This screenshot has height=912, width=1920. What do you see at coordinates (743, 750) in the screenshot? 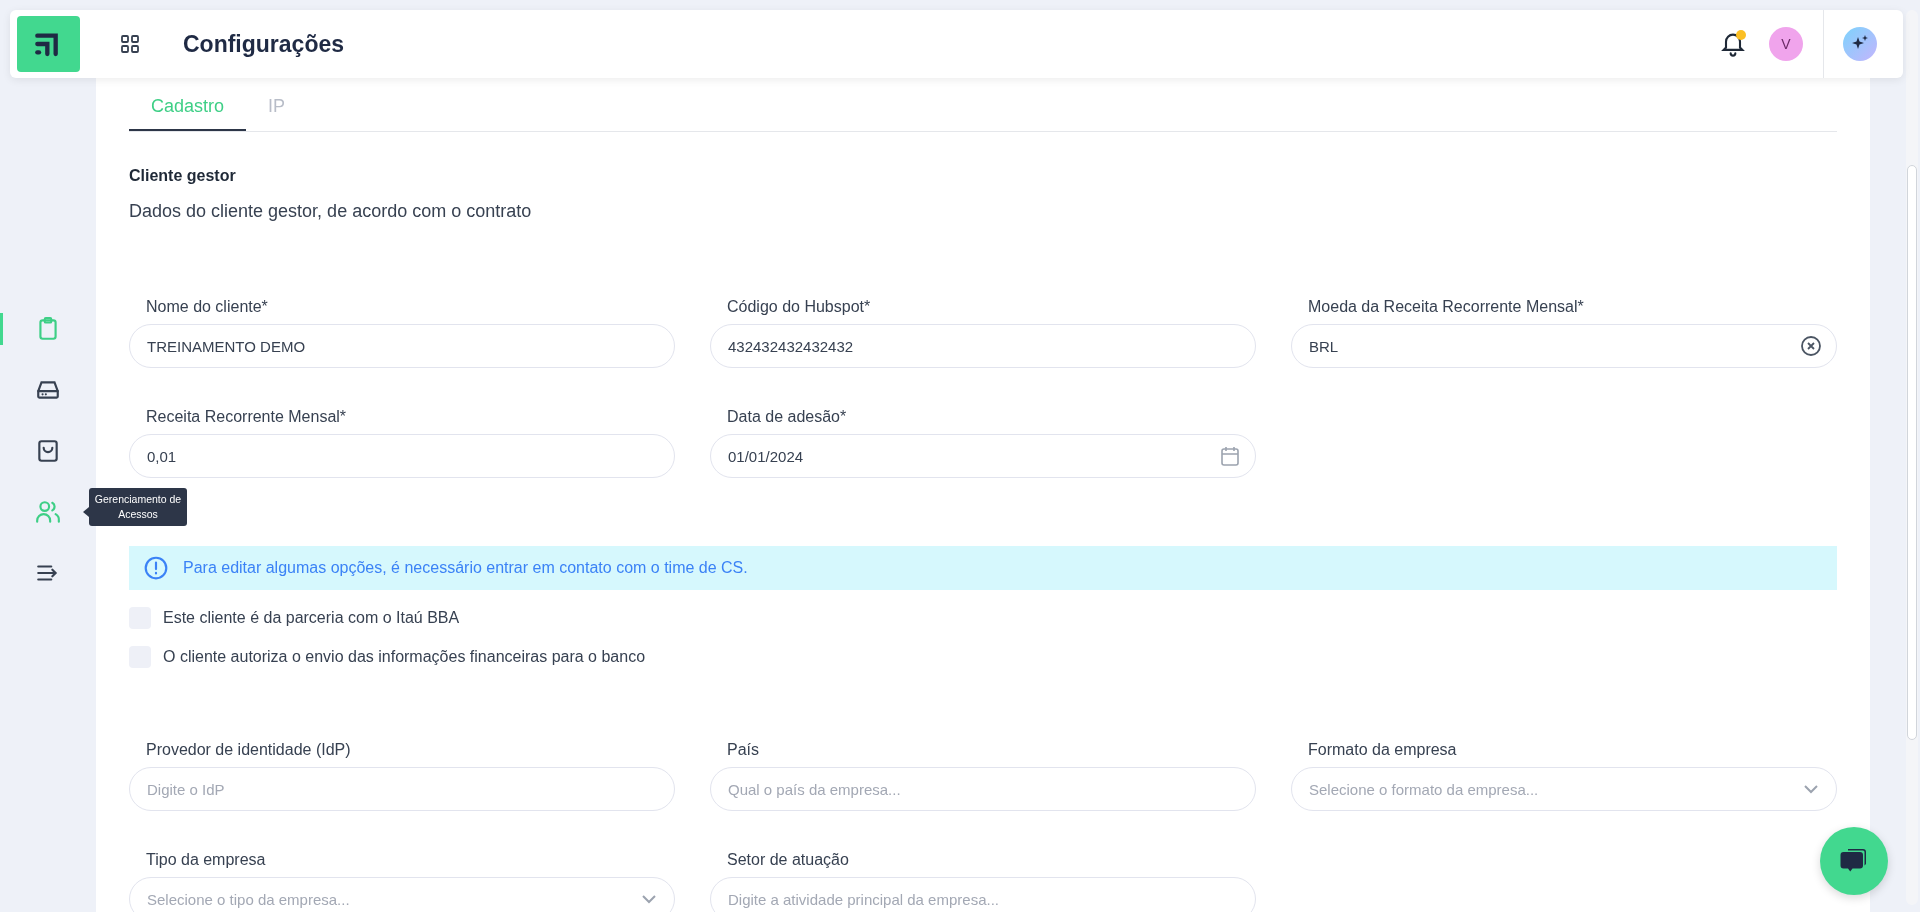
I see `field-label: País` at bounding box center [743, 750].